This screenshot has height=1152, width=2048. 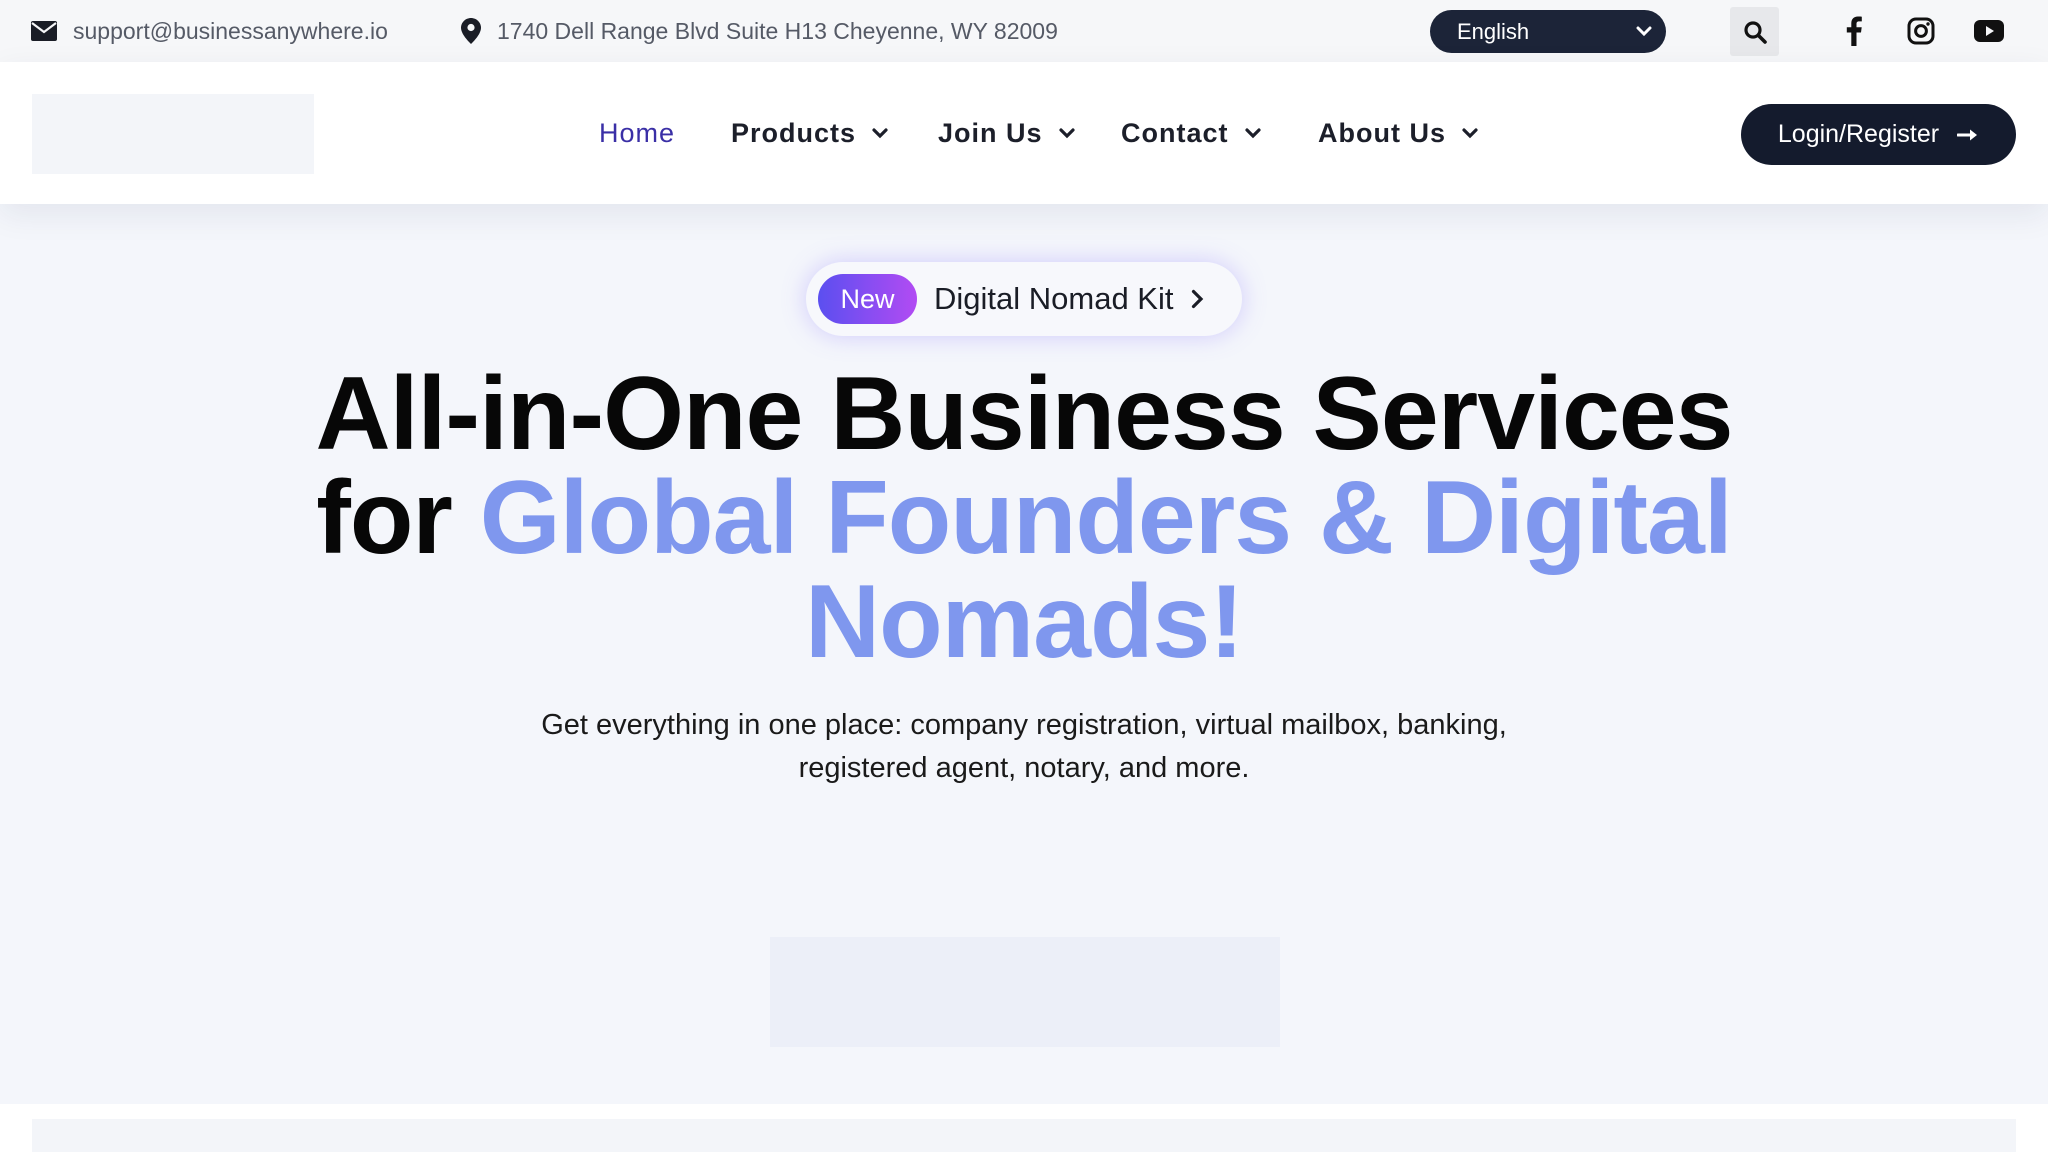 What do you see at coordinates (44, 31) in the screenshot?
I see `envelope-icon` at bounding box center [44, 31].